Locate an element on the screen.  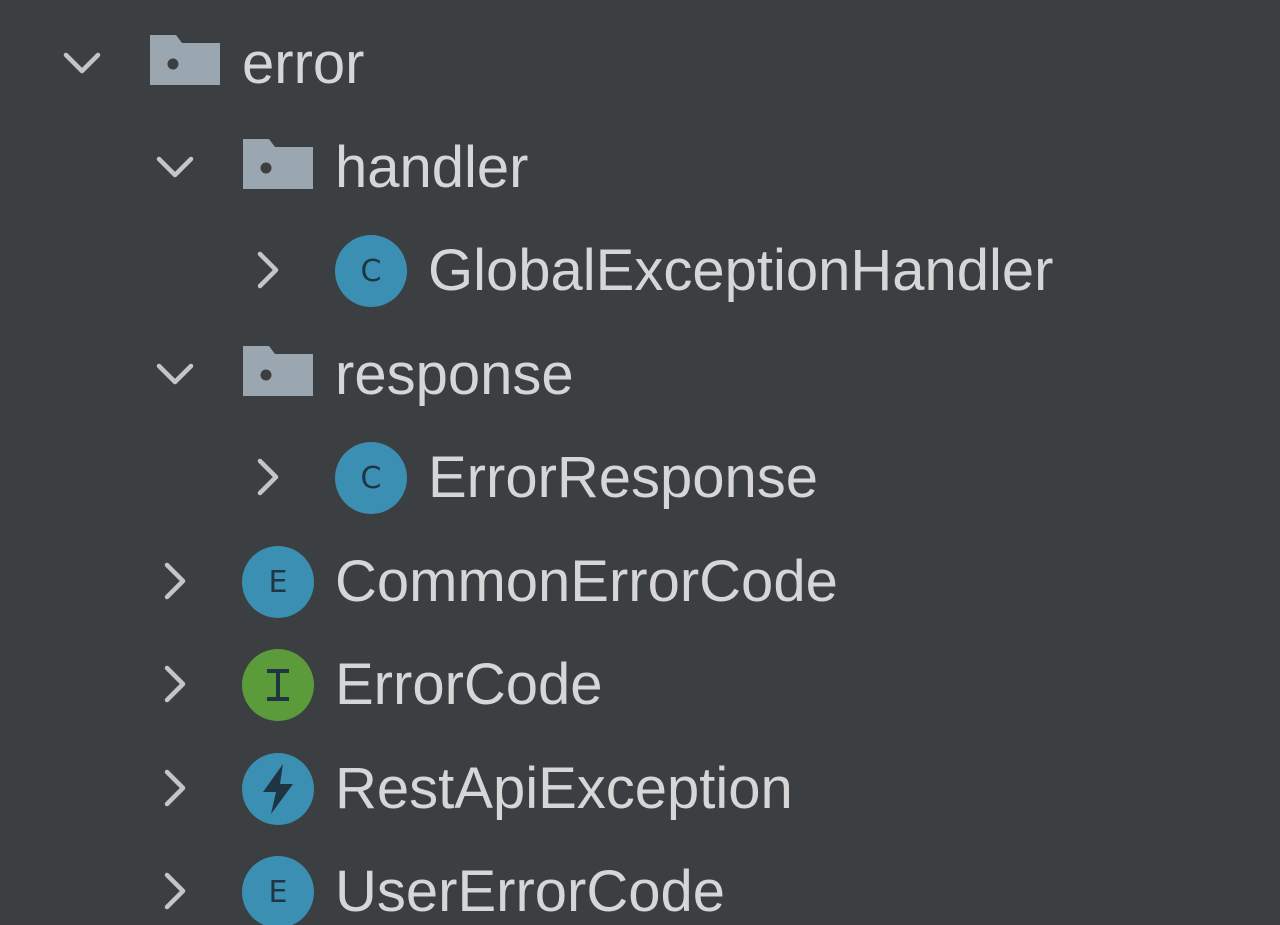
tree-row-error: error is located at coordinates (640, 63).